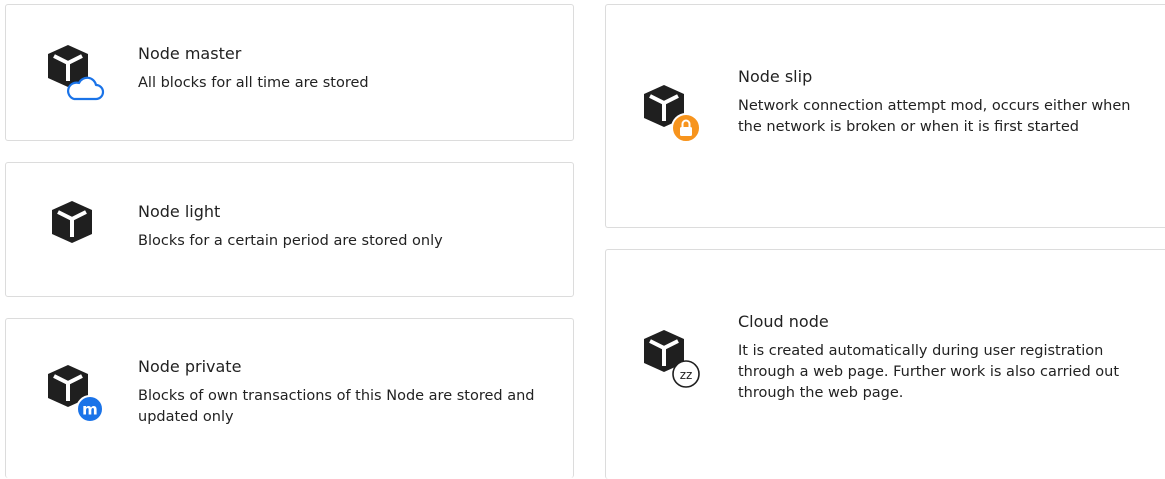  What do you see at coordinates (783, 321) in the screenshot?
I see `card-title: Cloud node` at bounding box center [783, 321].